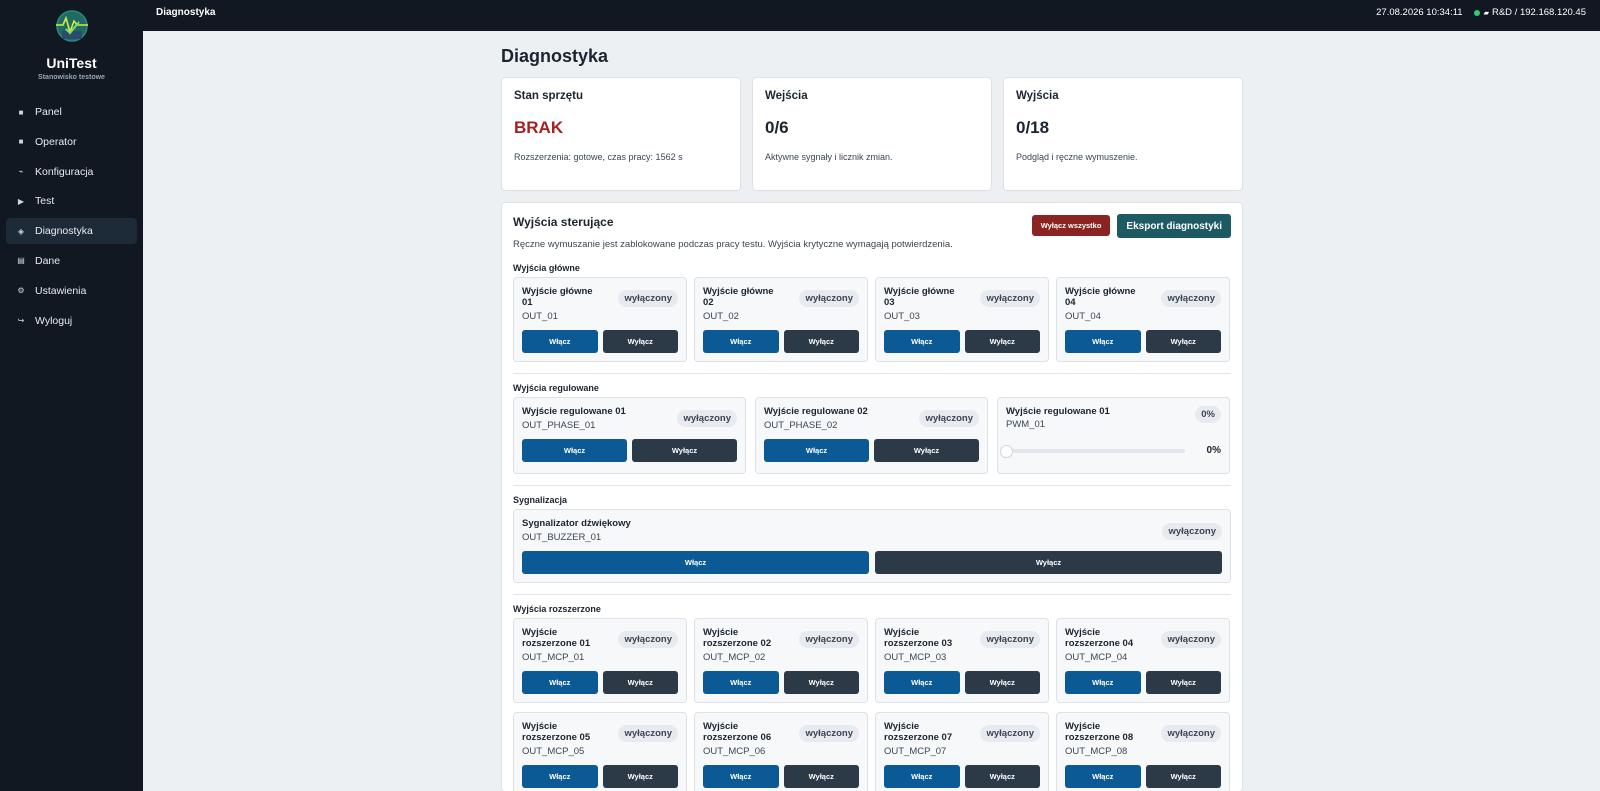 This screenshot has width=1600, height=791. I want to click on output-code: OUT_BUZZER_01, so click(562, 537).